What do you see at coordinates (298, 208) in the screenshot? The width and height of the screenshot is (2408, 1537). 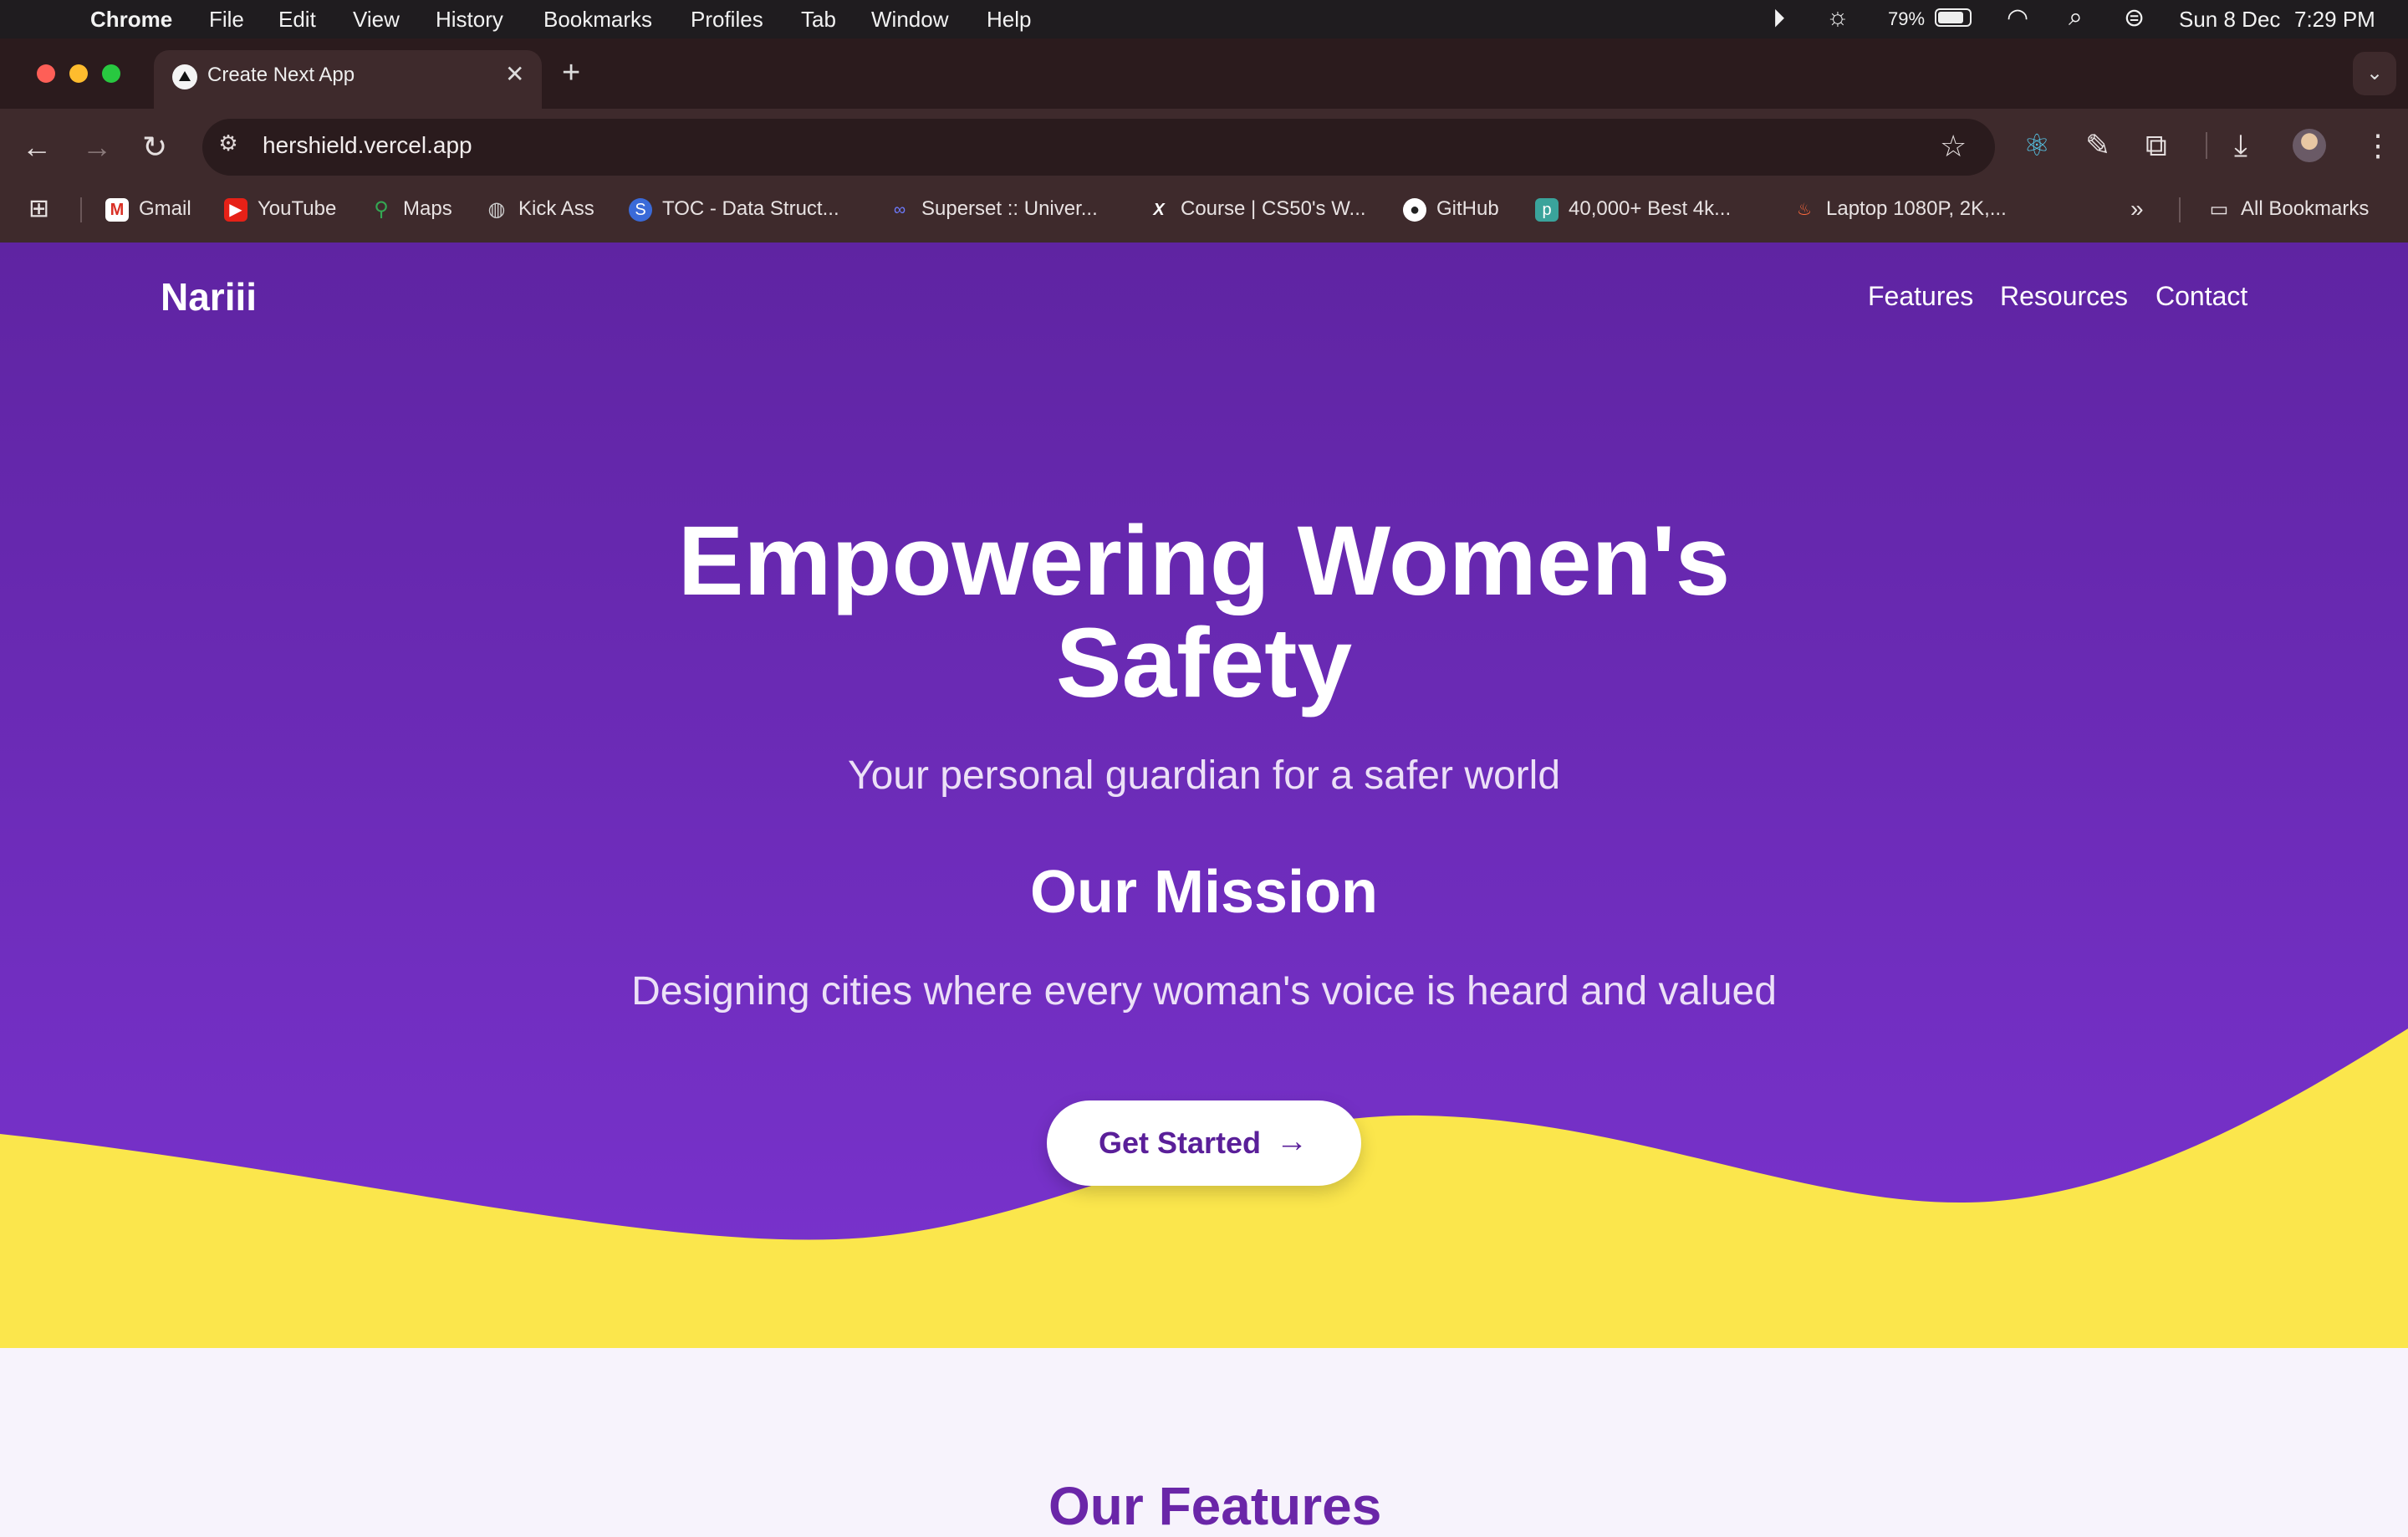 I see `bookmark-label: YouTube` at bounding box center [298, 208].